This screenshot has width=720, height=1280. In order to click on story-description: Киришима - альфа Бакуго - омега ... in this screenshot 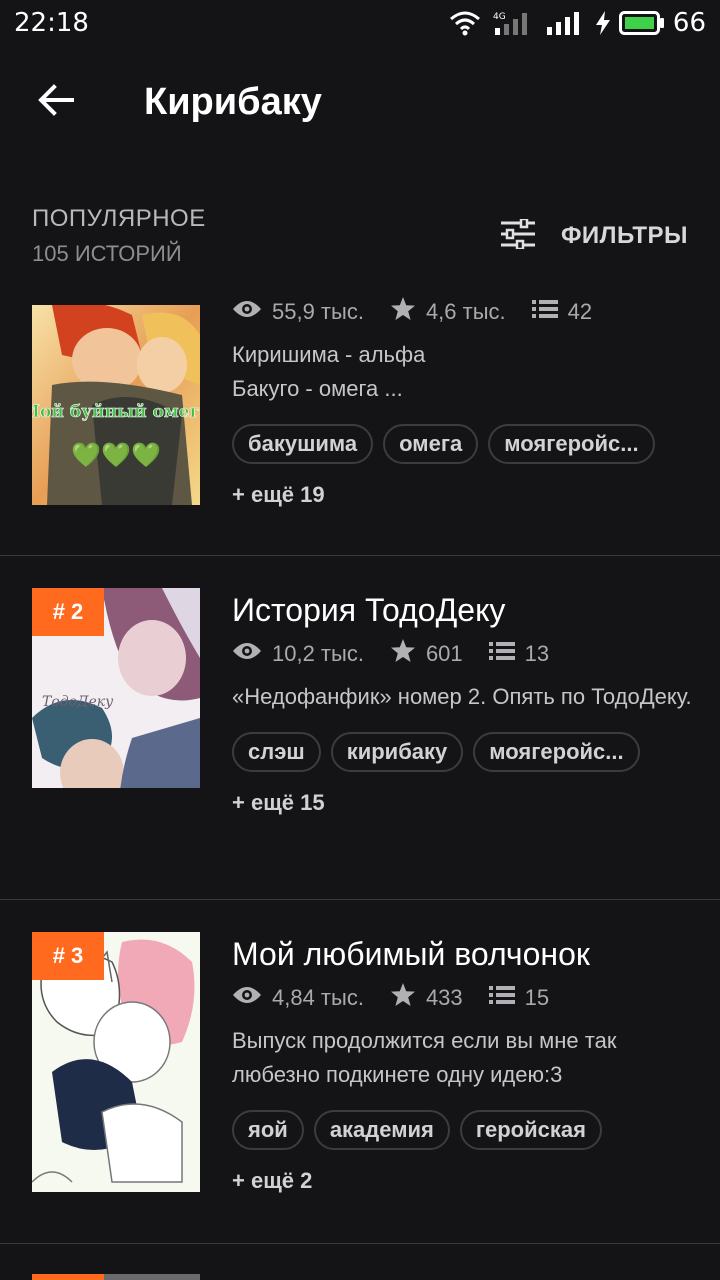, I will do `click(329, 371)`.